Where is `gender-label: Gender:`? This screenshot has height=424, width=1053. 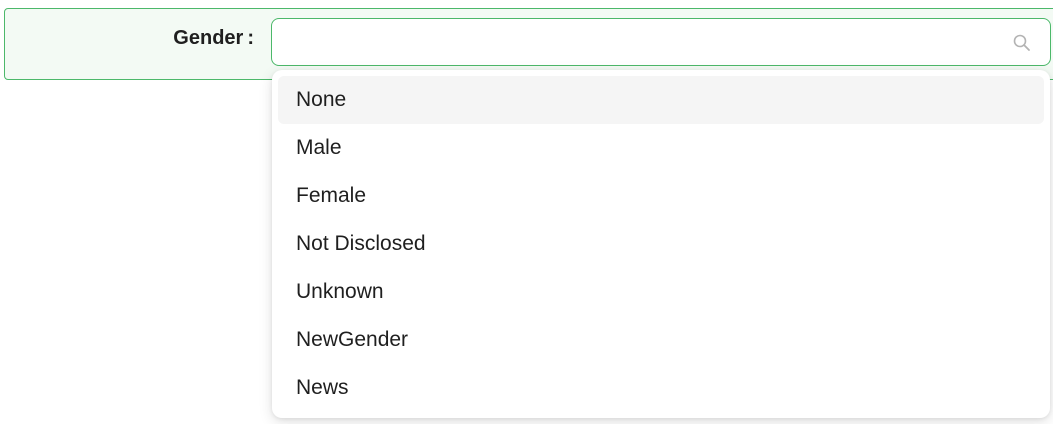 gender-label: Gender: is located at coordinates (127, 38).